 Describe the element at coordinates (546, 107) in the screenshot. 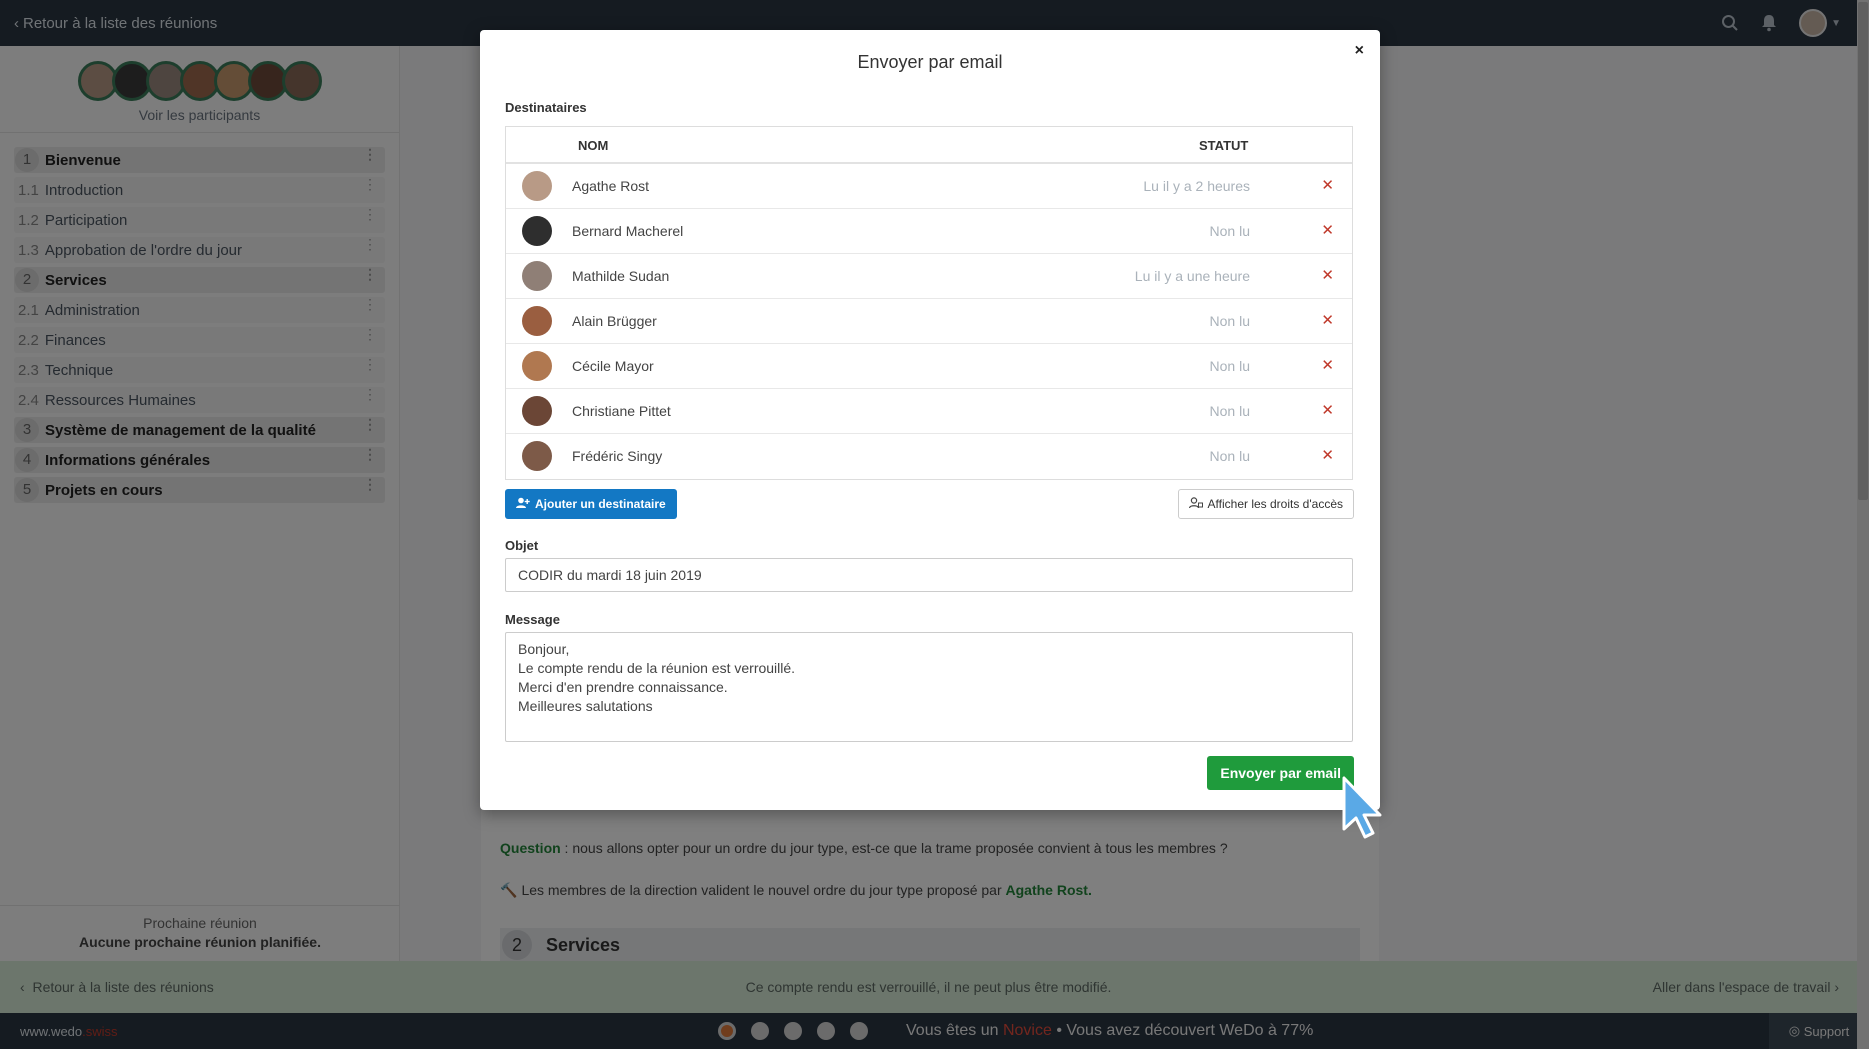

I see `recipients-label: Destinataires` at that location.